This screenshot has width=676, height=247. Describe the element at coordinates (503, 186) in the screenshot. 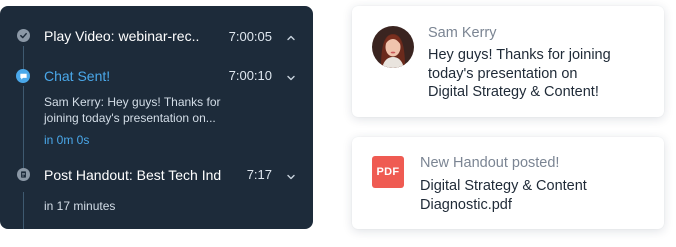

I see `handout-file-name: Digital Strategy & Content` at that location.